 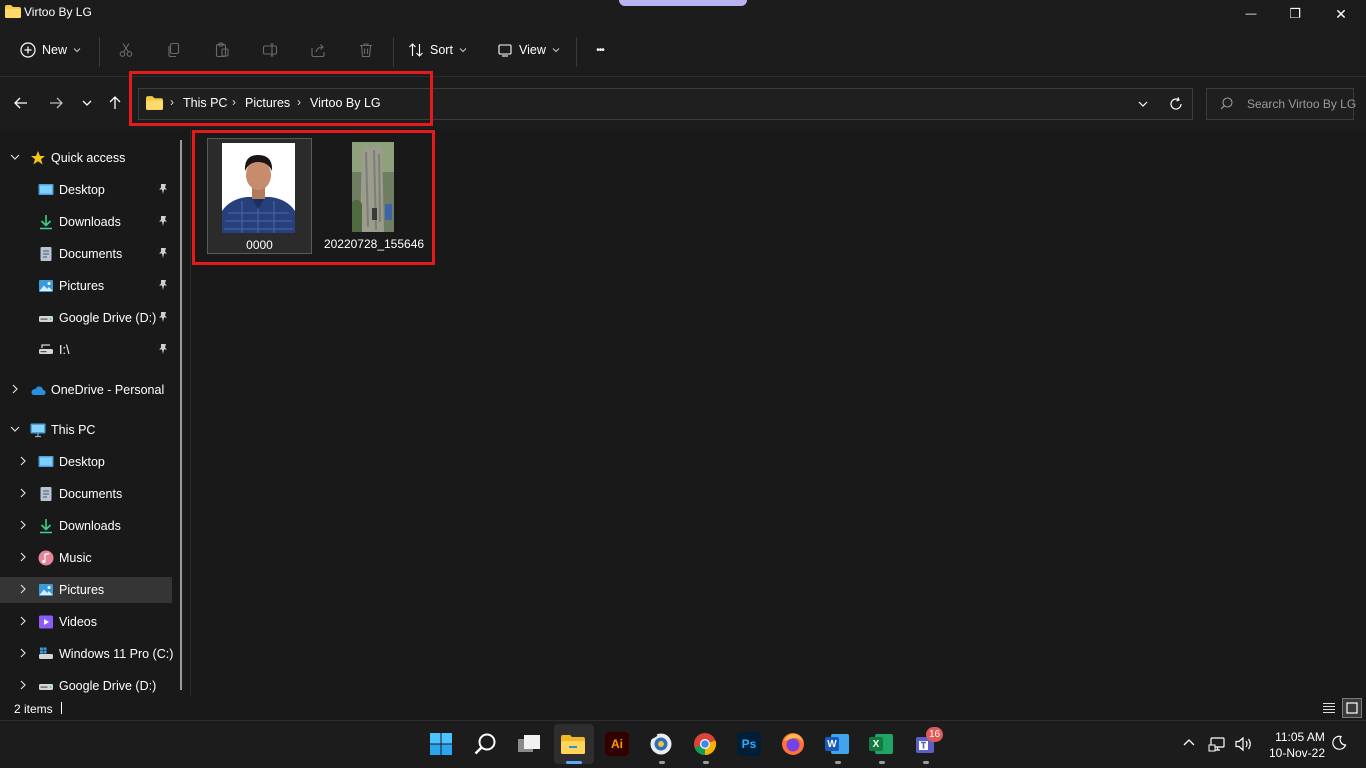 What do you see at coordinates (617, 744) in the screenshot?
I see `taskbar-illustrator: Ai` at bounding box center [617, 744].